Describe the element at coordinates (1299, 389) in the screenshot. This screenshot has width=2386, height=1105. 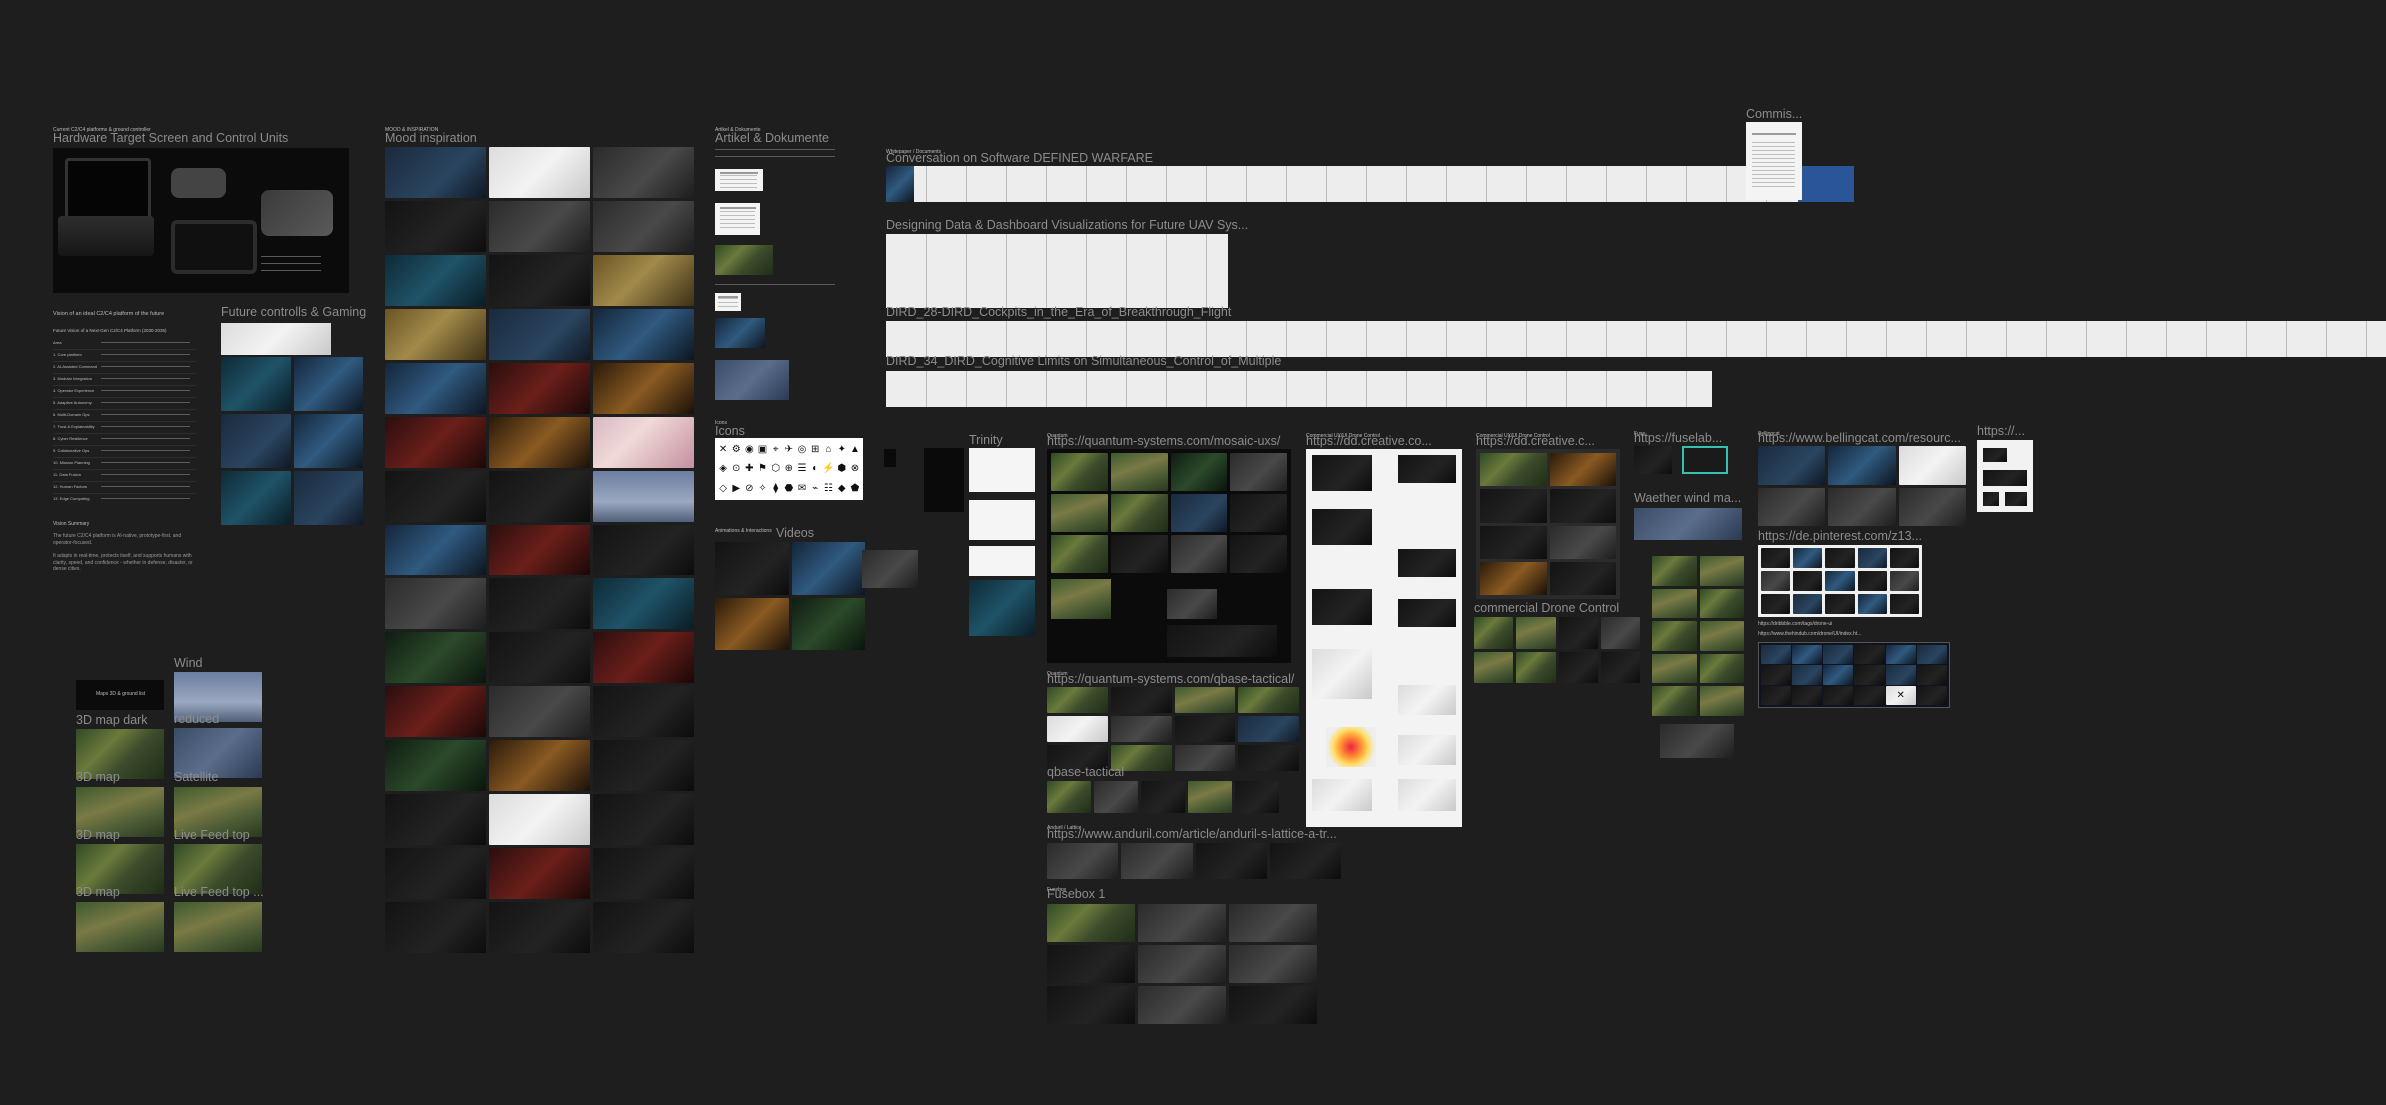
I see `dird34-document-strip` at that location.